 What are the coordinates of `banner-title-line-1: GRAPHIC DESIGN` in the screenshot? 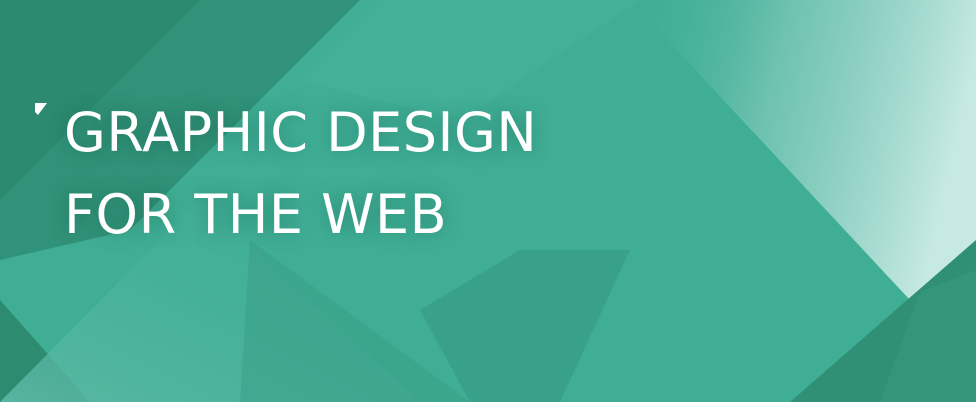 It's located at (301, 132).